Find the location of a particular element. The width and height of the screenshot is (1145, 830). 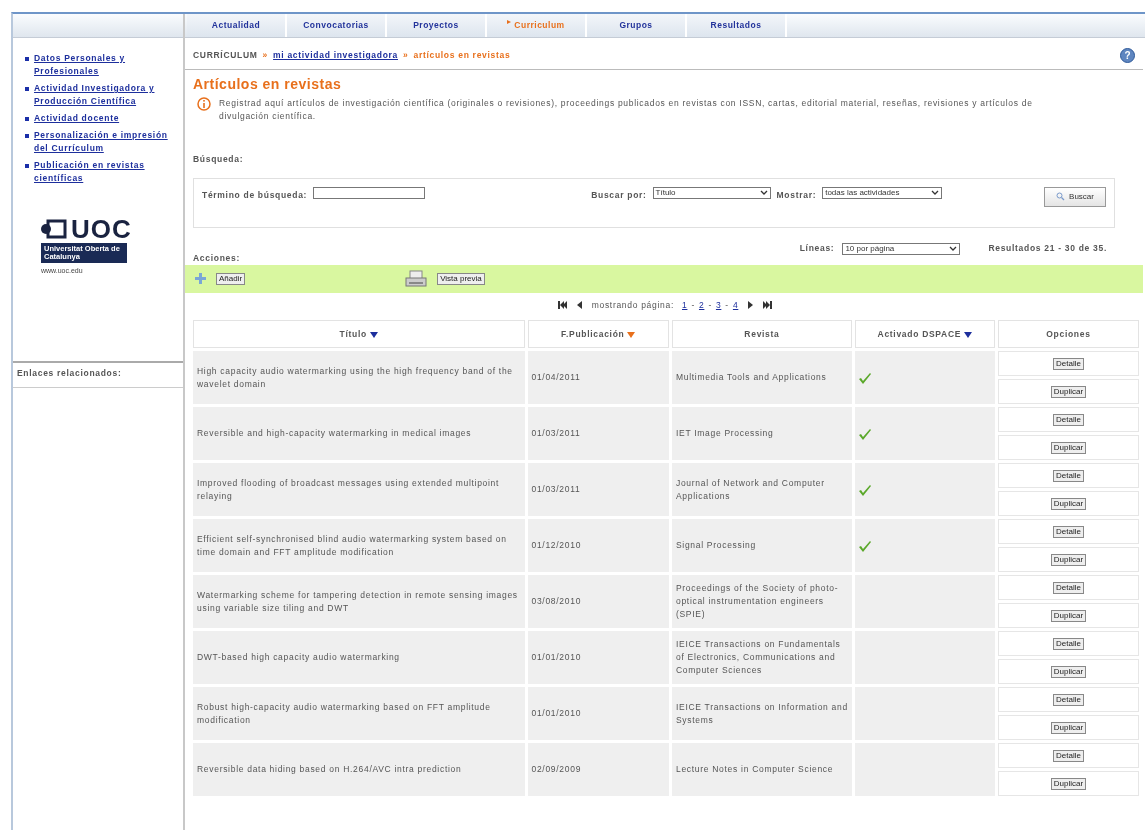

table-cell: High capacity audio watermarking using the high frequency band of the wavelet domain is located at coordinates (359, 378).